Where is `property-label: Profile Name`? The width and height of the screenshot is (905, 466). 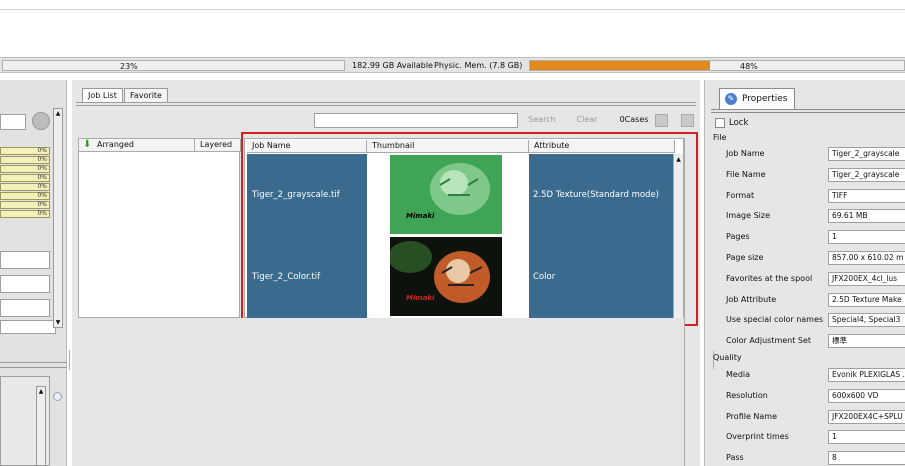 property-label: Profile Name is located at coordinates (752, 416).